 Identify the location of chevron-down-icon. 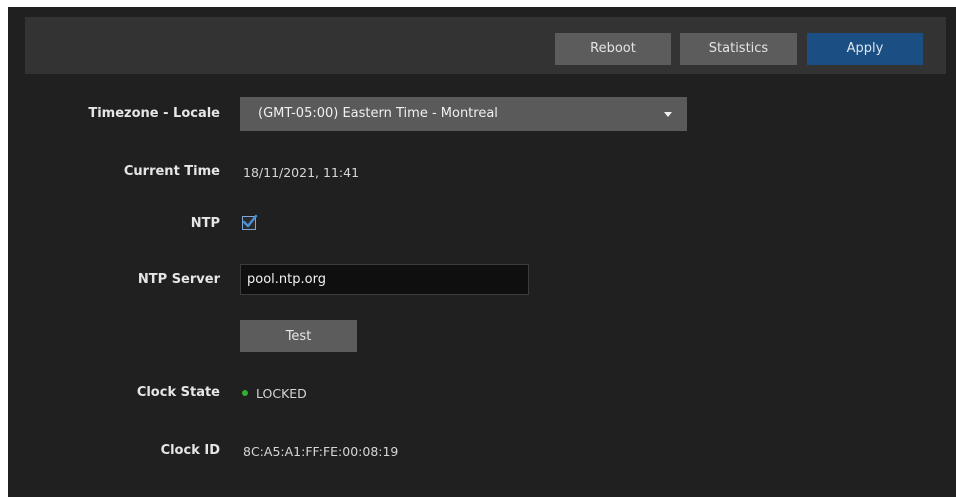
(668, 114).